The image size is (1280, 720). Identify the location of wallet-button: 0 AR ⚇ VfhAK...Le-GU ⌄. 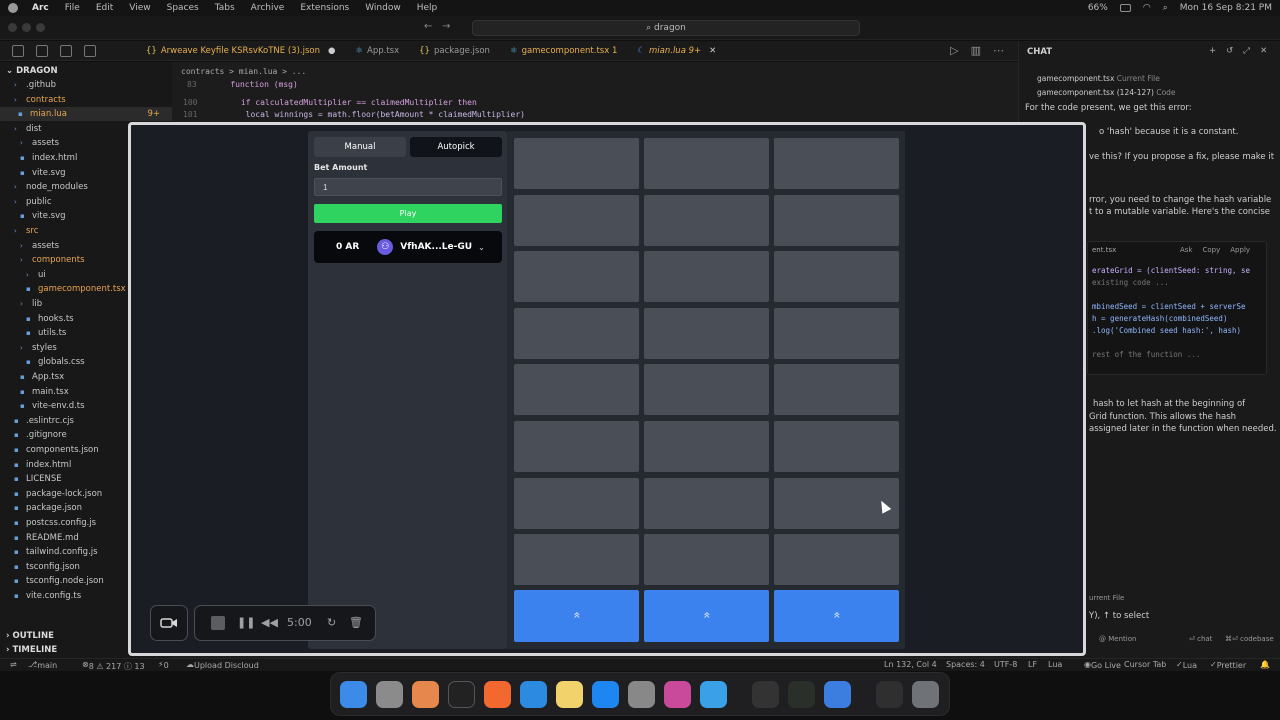
(408, 247).